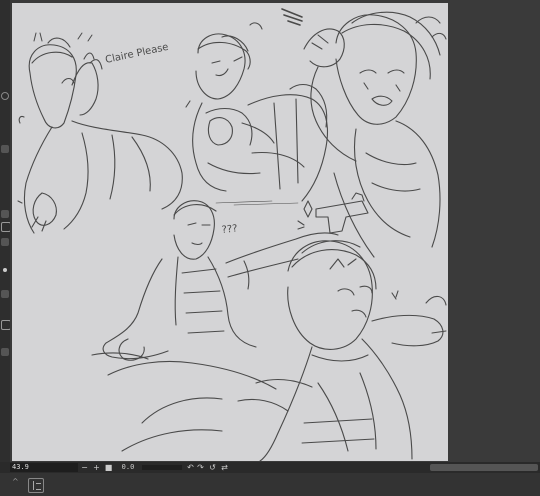 This screenshot has width=540, height=496. Describe the element at coordinates (270, 484) in the screenshot. I see `bottom-panel-bar: ^` at that location.